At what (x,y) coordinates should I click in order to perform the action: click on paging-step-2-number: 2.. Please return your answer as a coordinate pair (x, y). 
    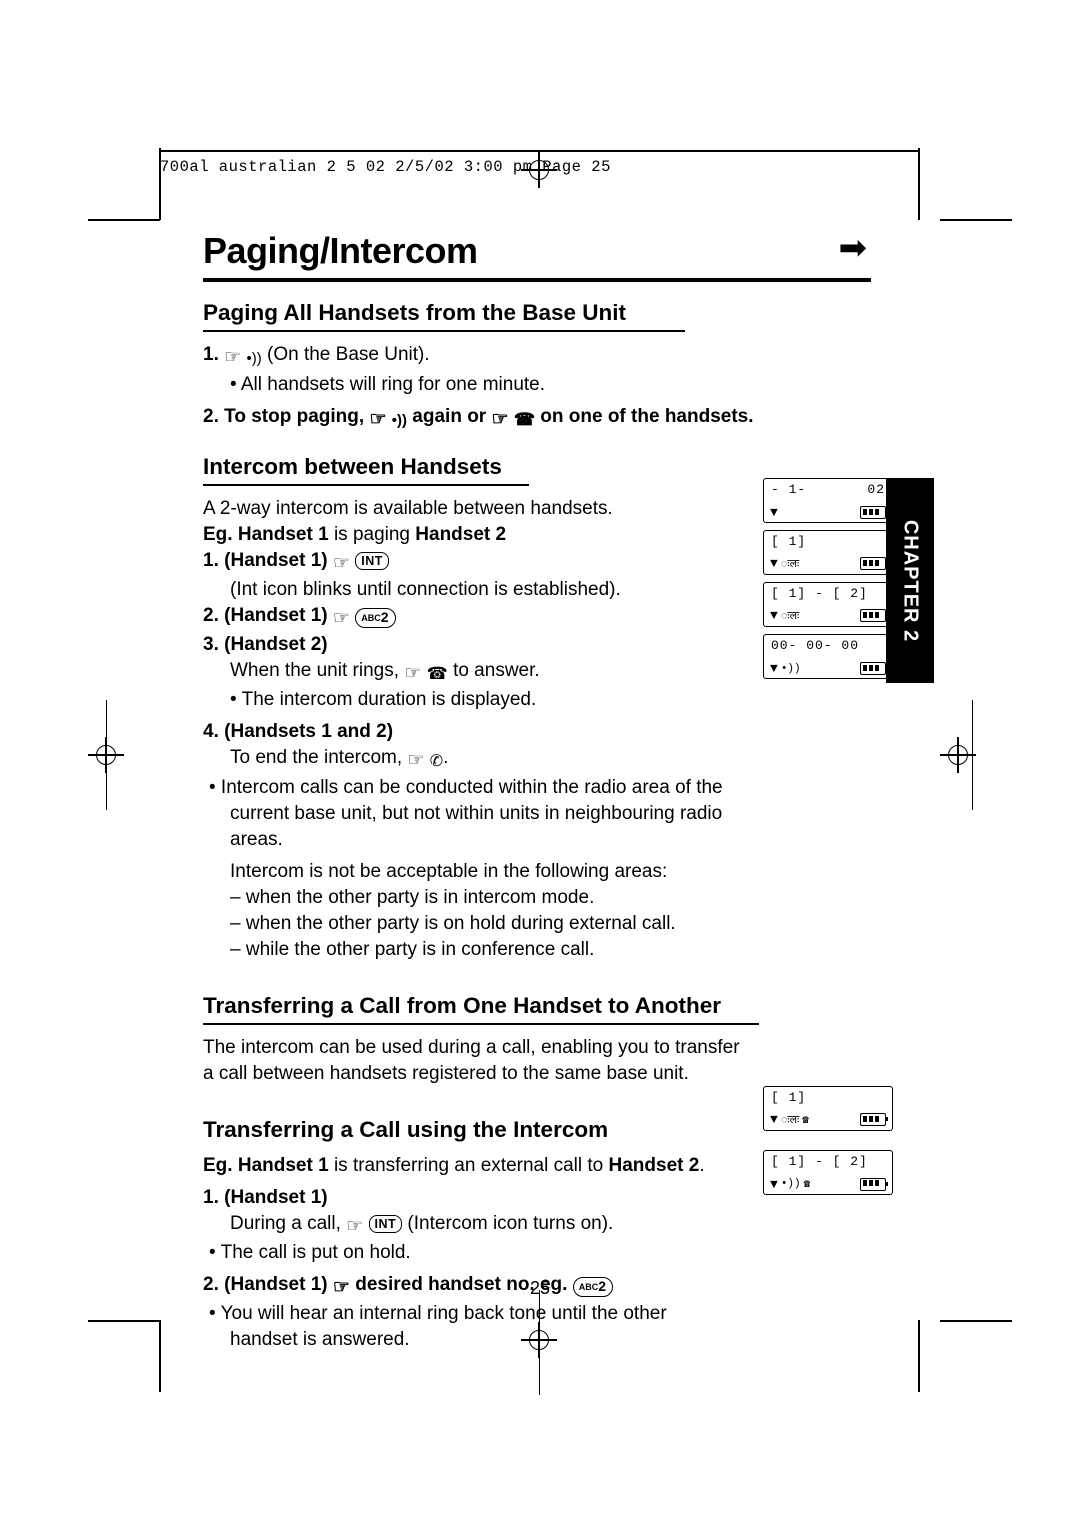
    Looking at the image, I should click on (211, 416).